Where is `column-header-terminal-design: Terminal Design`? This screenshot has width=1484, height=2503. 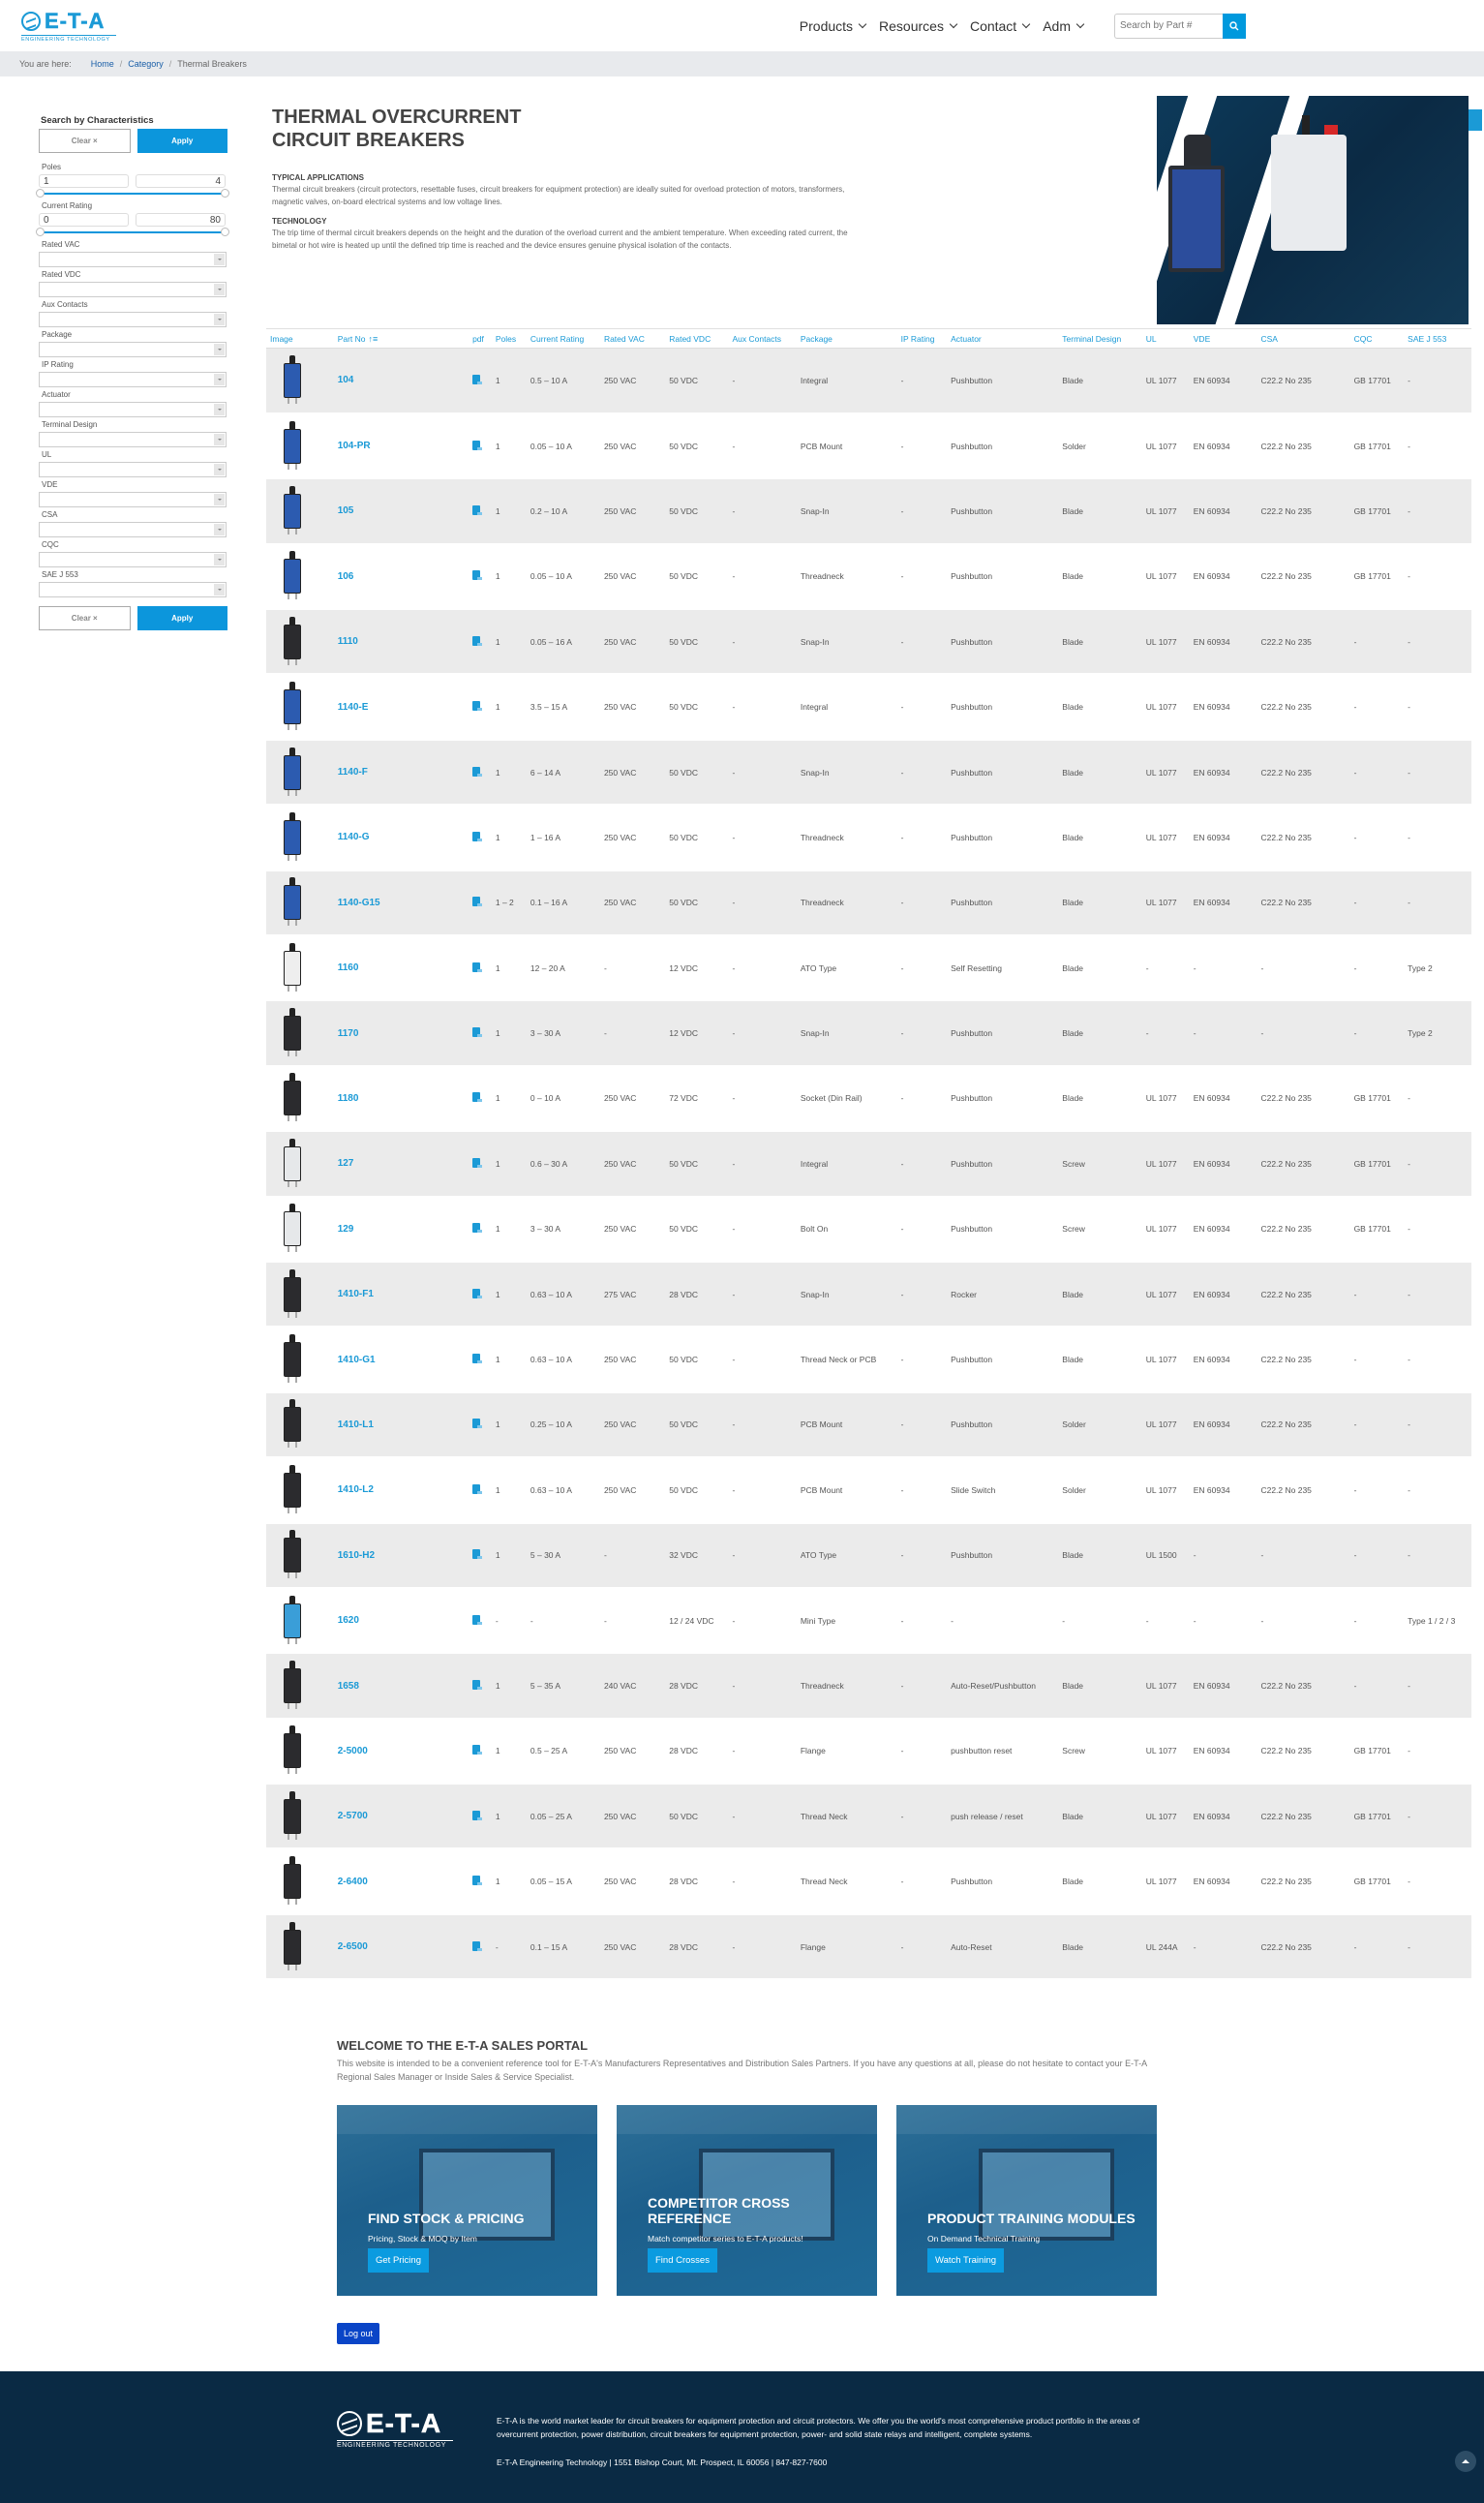 column-header-terminal-design: Terminal Design is located at coordinates (1100, 338).